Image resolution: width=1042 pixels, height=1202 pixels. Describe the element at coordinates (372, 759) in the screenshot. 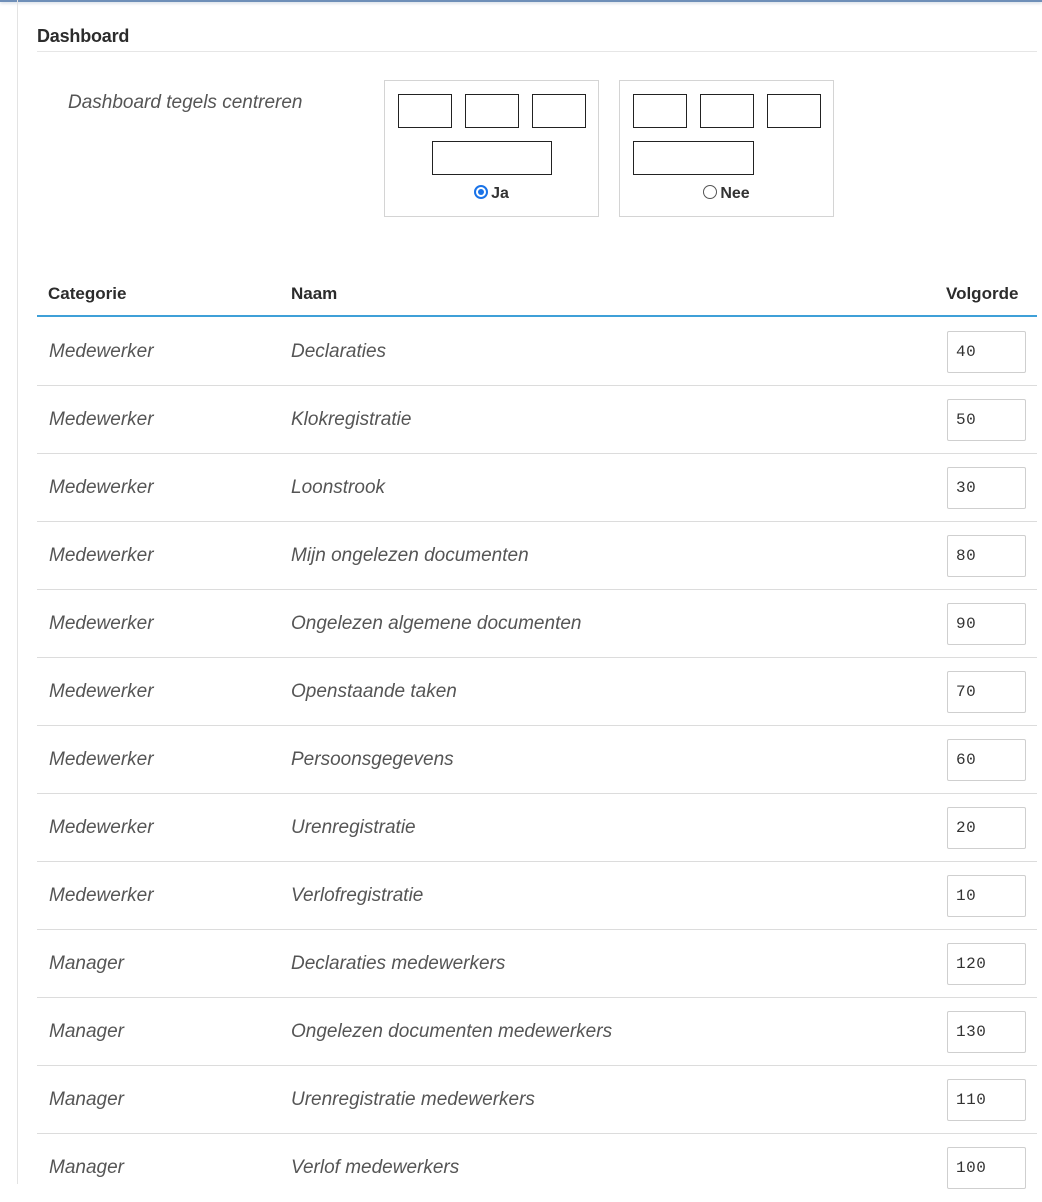

I see `cell-name: Persoonsgegevens` at that location.